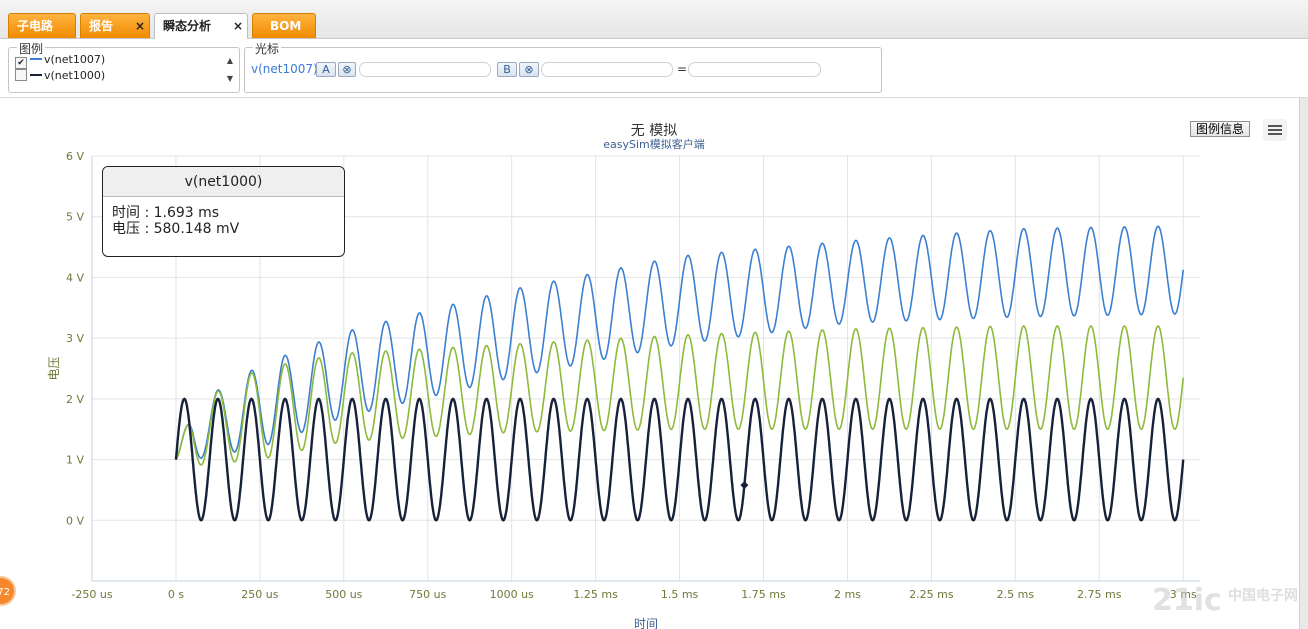 The height and width of the screenshot is (629, 1308). What do you see at coordinates (75, 217) in the screenshot?
I see `y-tick-label: 5 V` at bounding box center [75, 217].